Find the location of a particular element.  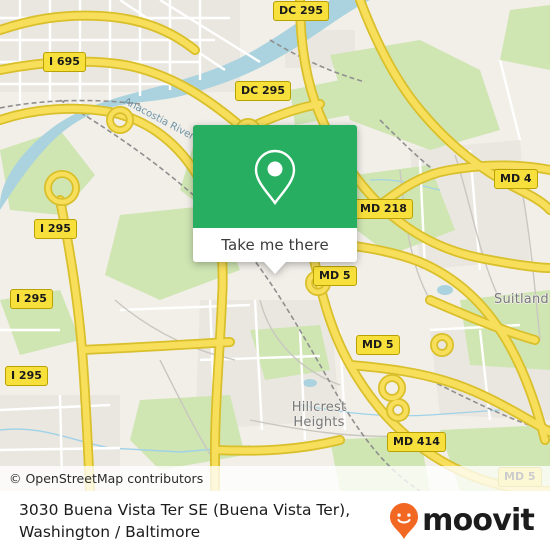

map-place-label-suitland: Suitland is located at coordinates (521, 299).